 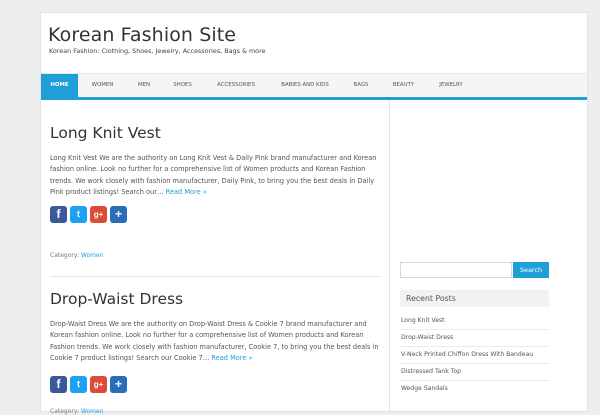 What do you see at coordinates (59, 85) in the screenshot?
I see `nav-item-home: HOME` at bounding box center [59, 85].